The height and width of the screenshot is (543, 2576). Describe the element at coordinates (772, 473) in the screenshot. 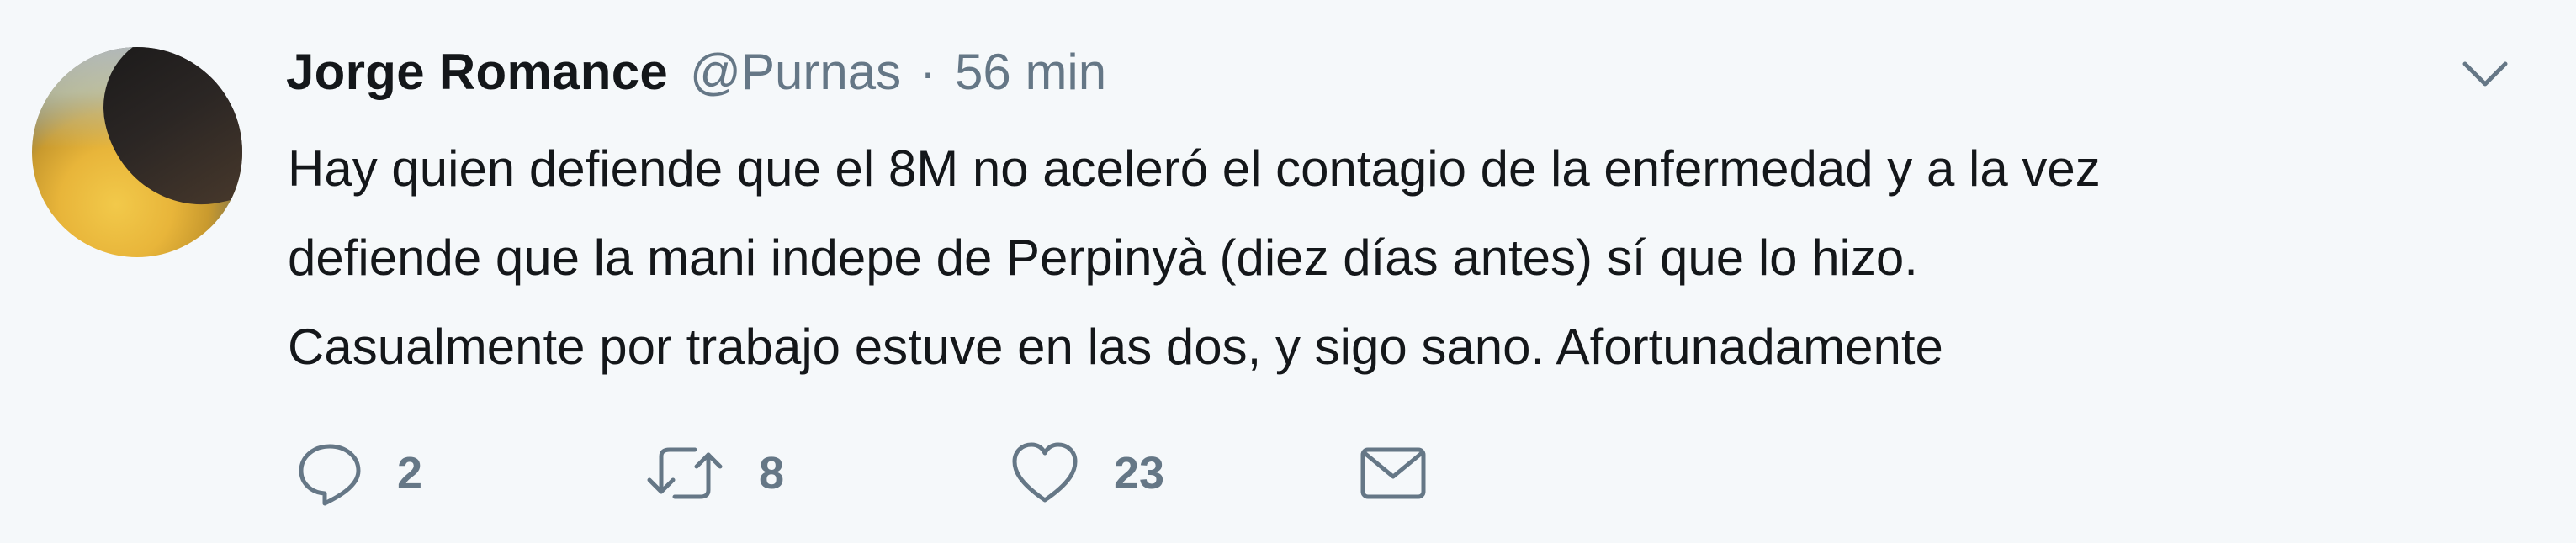

I see `retweet-count: 8` at that location.